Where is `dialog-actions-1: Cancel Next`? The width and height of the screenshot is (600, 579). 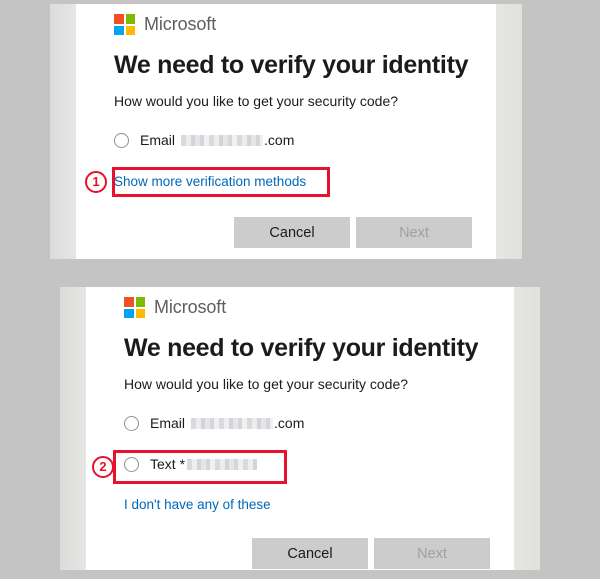 dialog-actions-1: Cancel Next is located at coordinates (286, 232).